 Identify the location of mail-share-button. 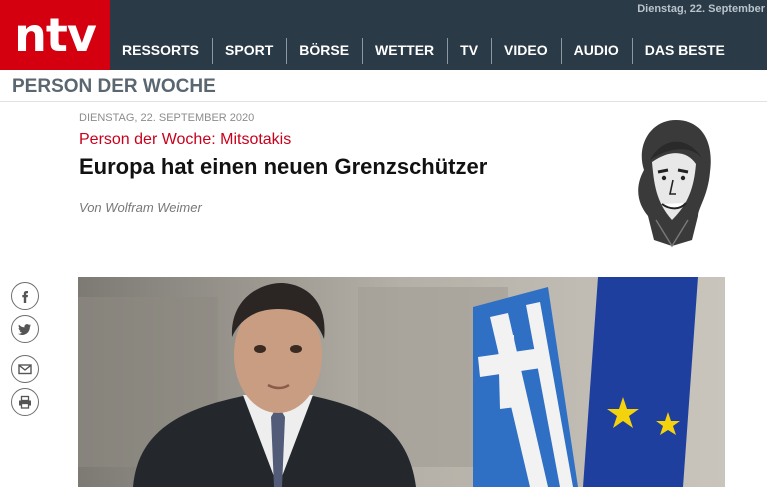
(25, 369).